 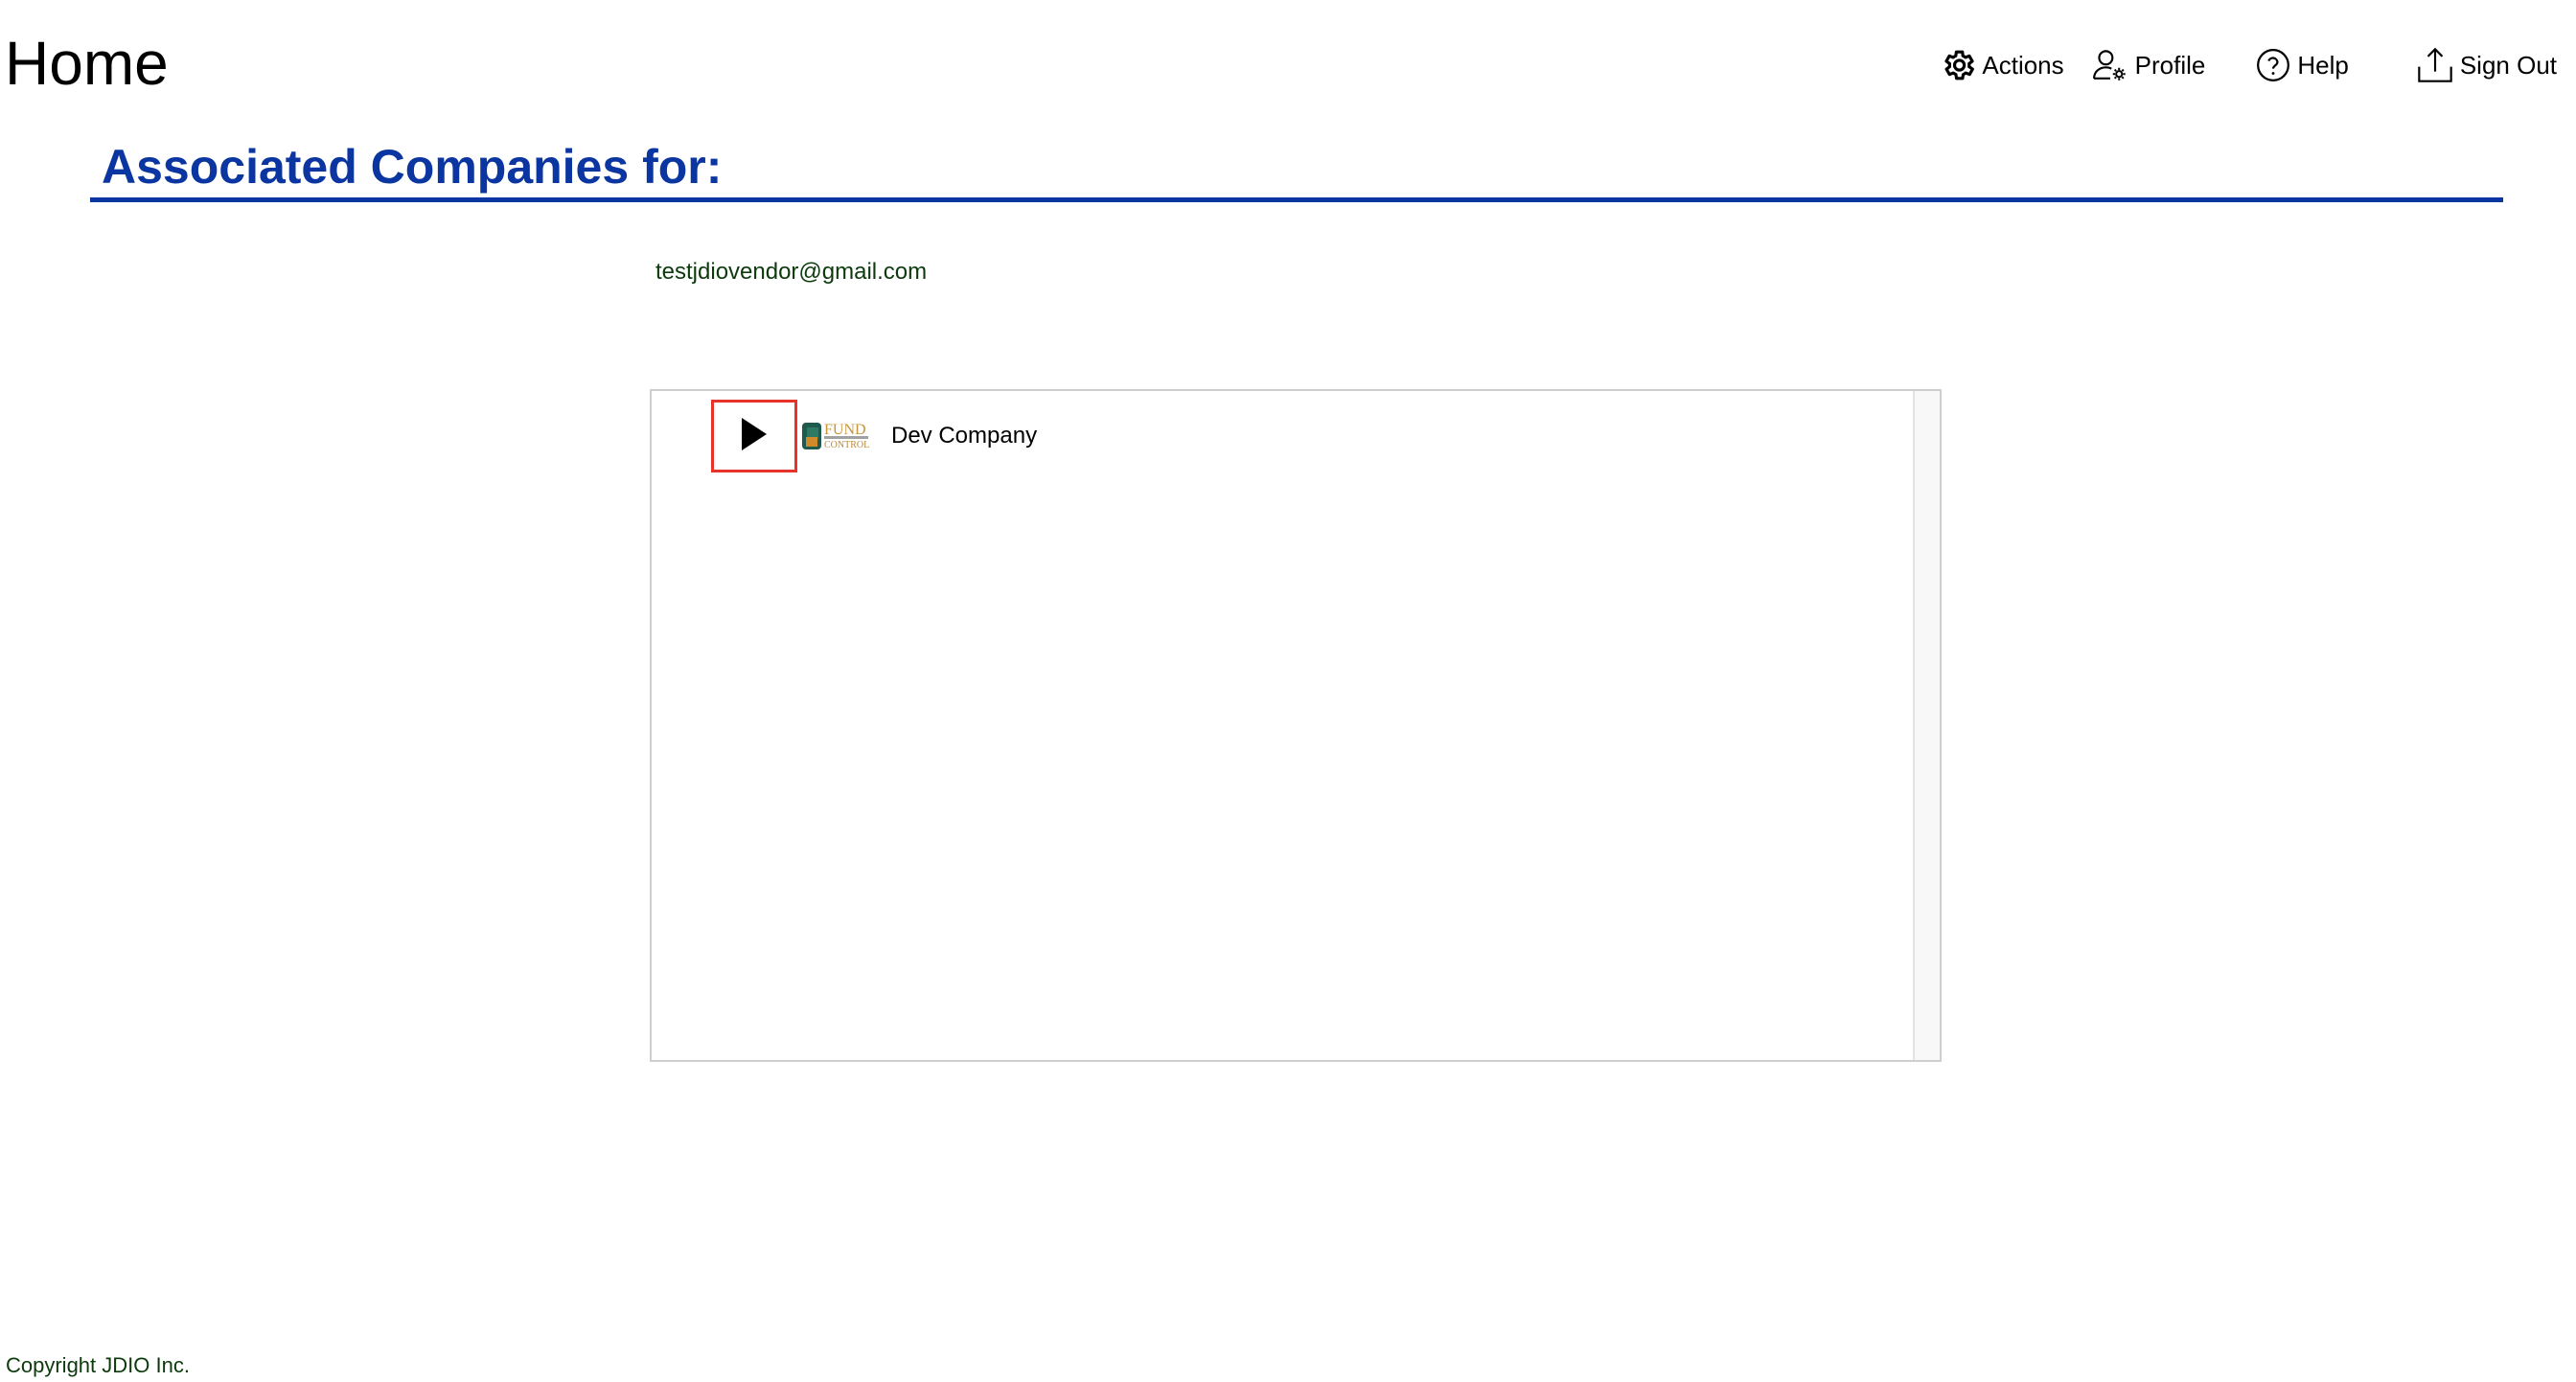 I want to click on help-label: Help, so click(x=2323, y=65).